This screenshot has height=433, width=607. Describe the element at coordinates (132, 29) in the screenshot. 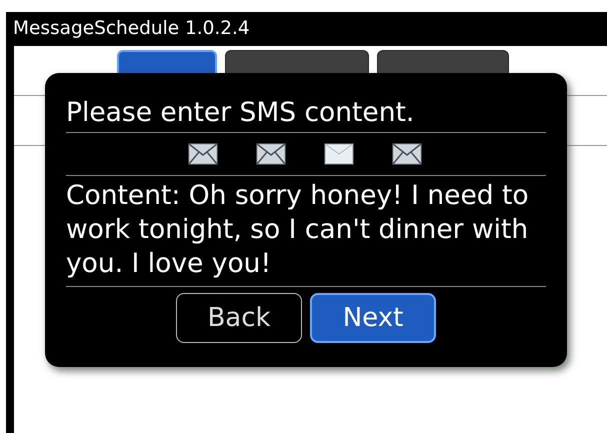

I see `window-title: MessageSchedule 1.0.2.4` at that location.